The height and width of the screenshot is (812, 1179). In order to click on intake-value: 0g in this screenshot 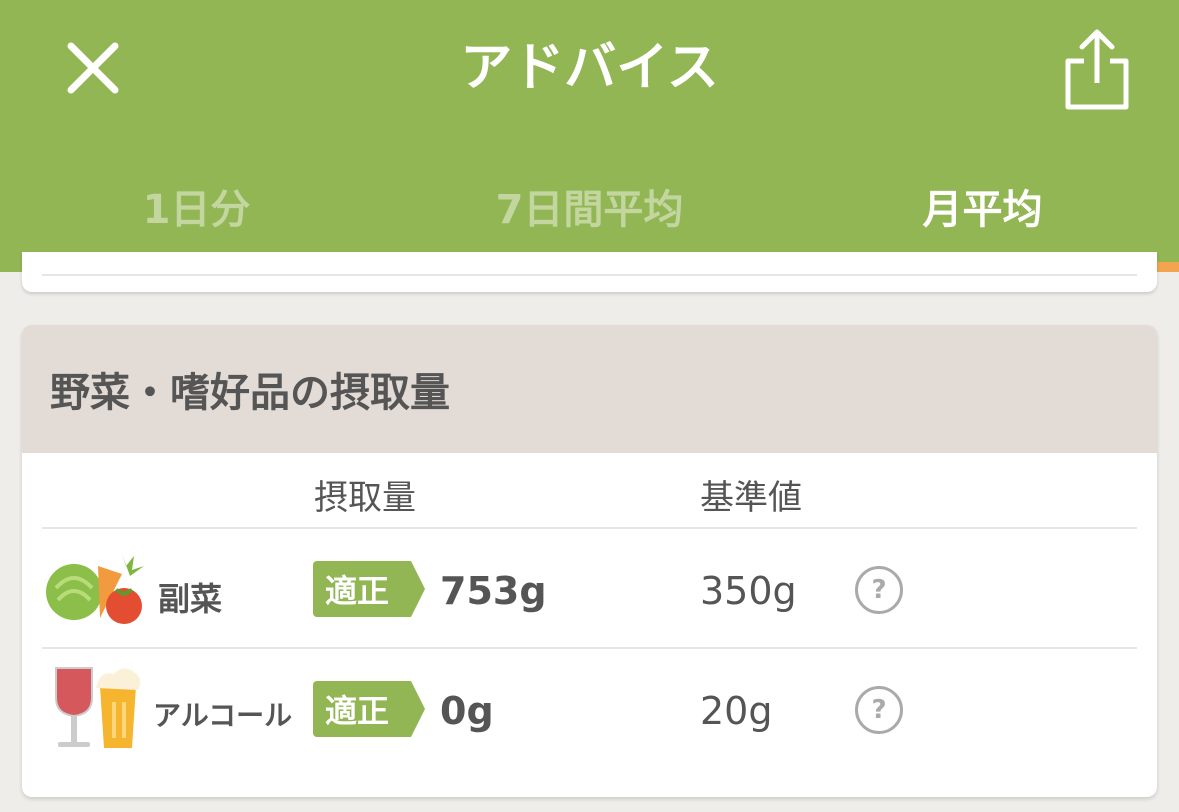, I will do `click(467, 711)`.